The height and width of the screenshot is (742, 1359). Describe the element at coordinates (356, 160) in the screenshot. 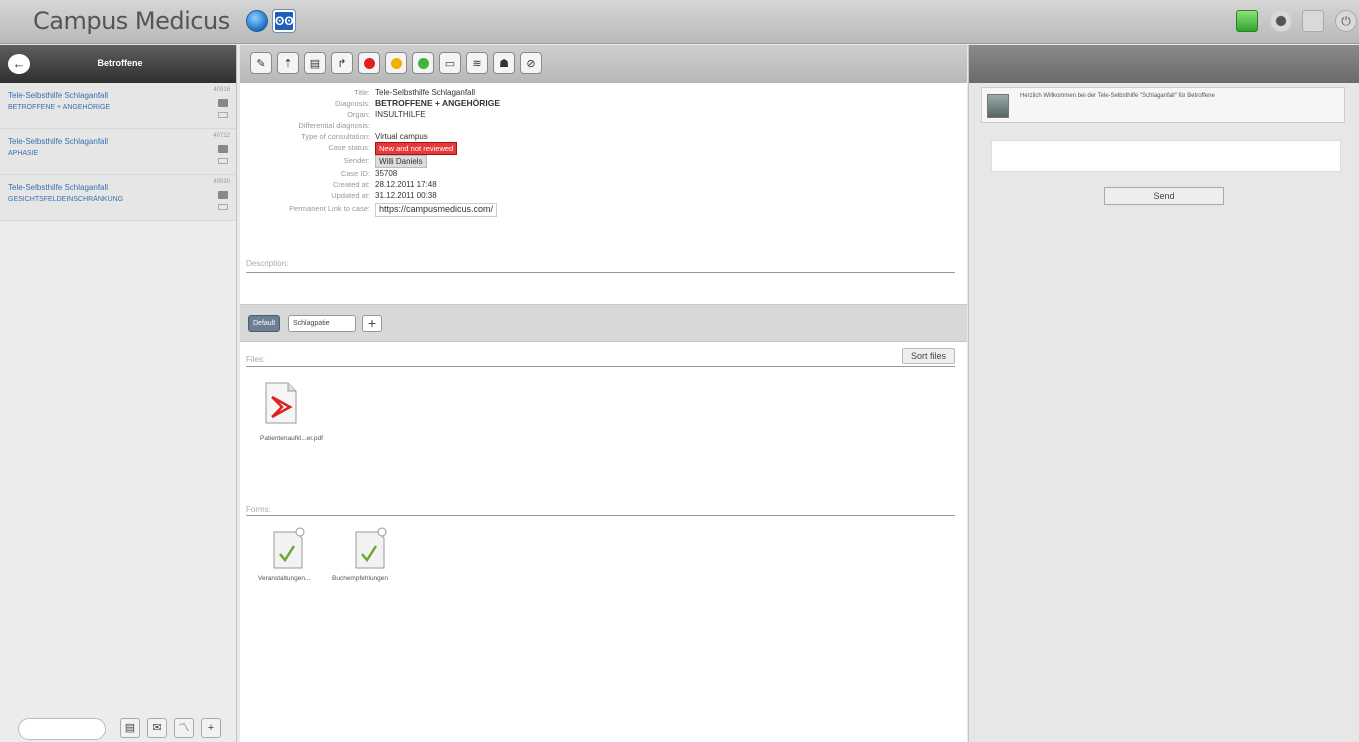

I see `sender-label: Sender:` at that location.